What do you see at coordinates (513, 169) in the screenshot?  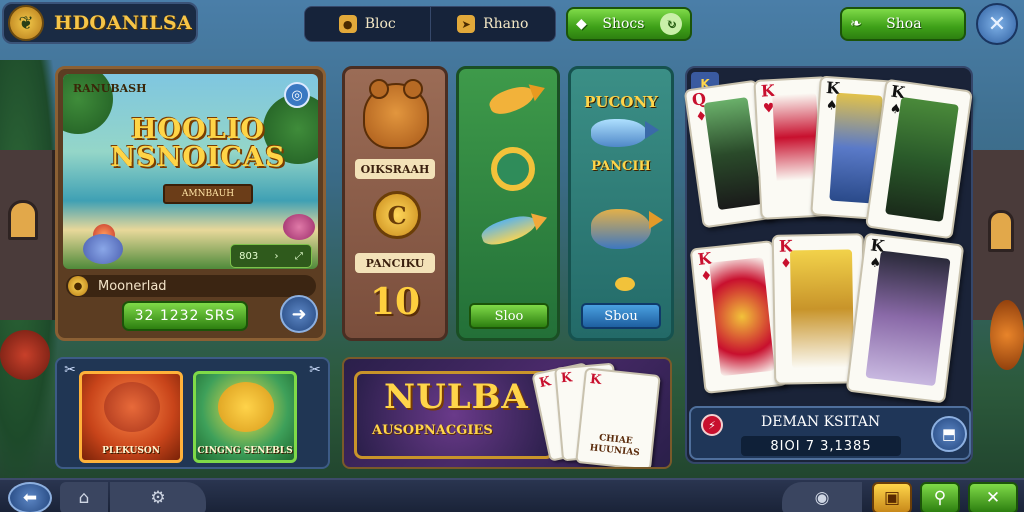 I see `ring-icon` at bounding box center [513, 169].